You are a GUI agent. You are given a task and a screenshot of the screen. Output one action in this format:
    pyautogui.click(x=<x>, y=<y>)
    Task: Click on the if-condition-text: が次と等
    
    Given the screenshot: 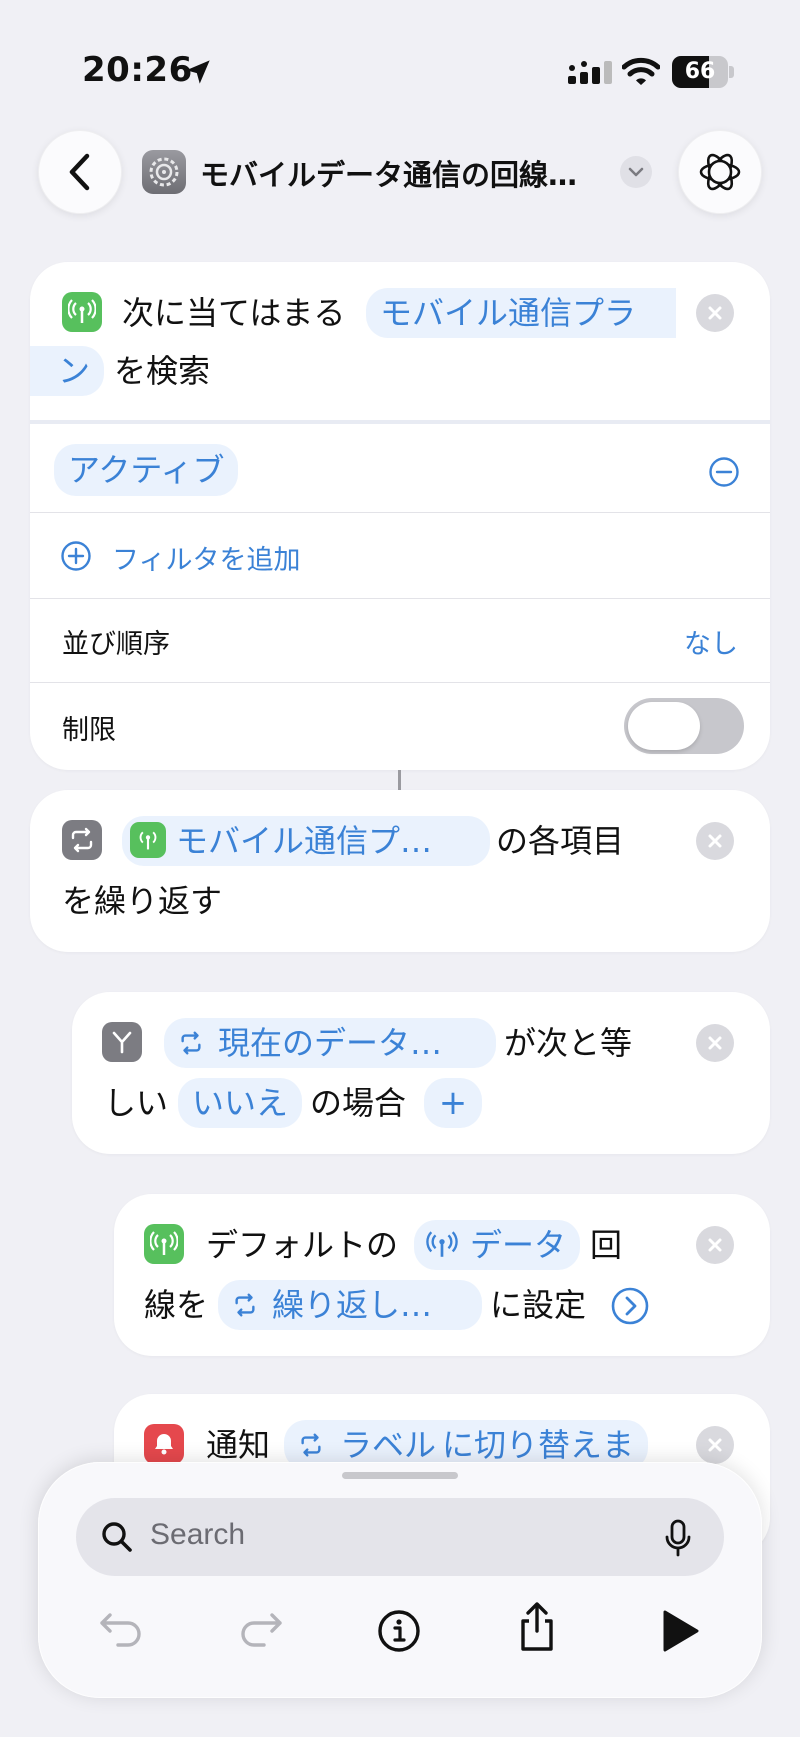 What is the action you would take?
    pyautogui.click(x=568, y=1043)
    